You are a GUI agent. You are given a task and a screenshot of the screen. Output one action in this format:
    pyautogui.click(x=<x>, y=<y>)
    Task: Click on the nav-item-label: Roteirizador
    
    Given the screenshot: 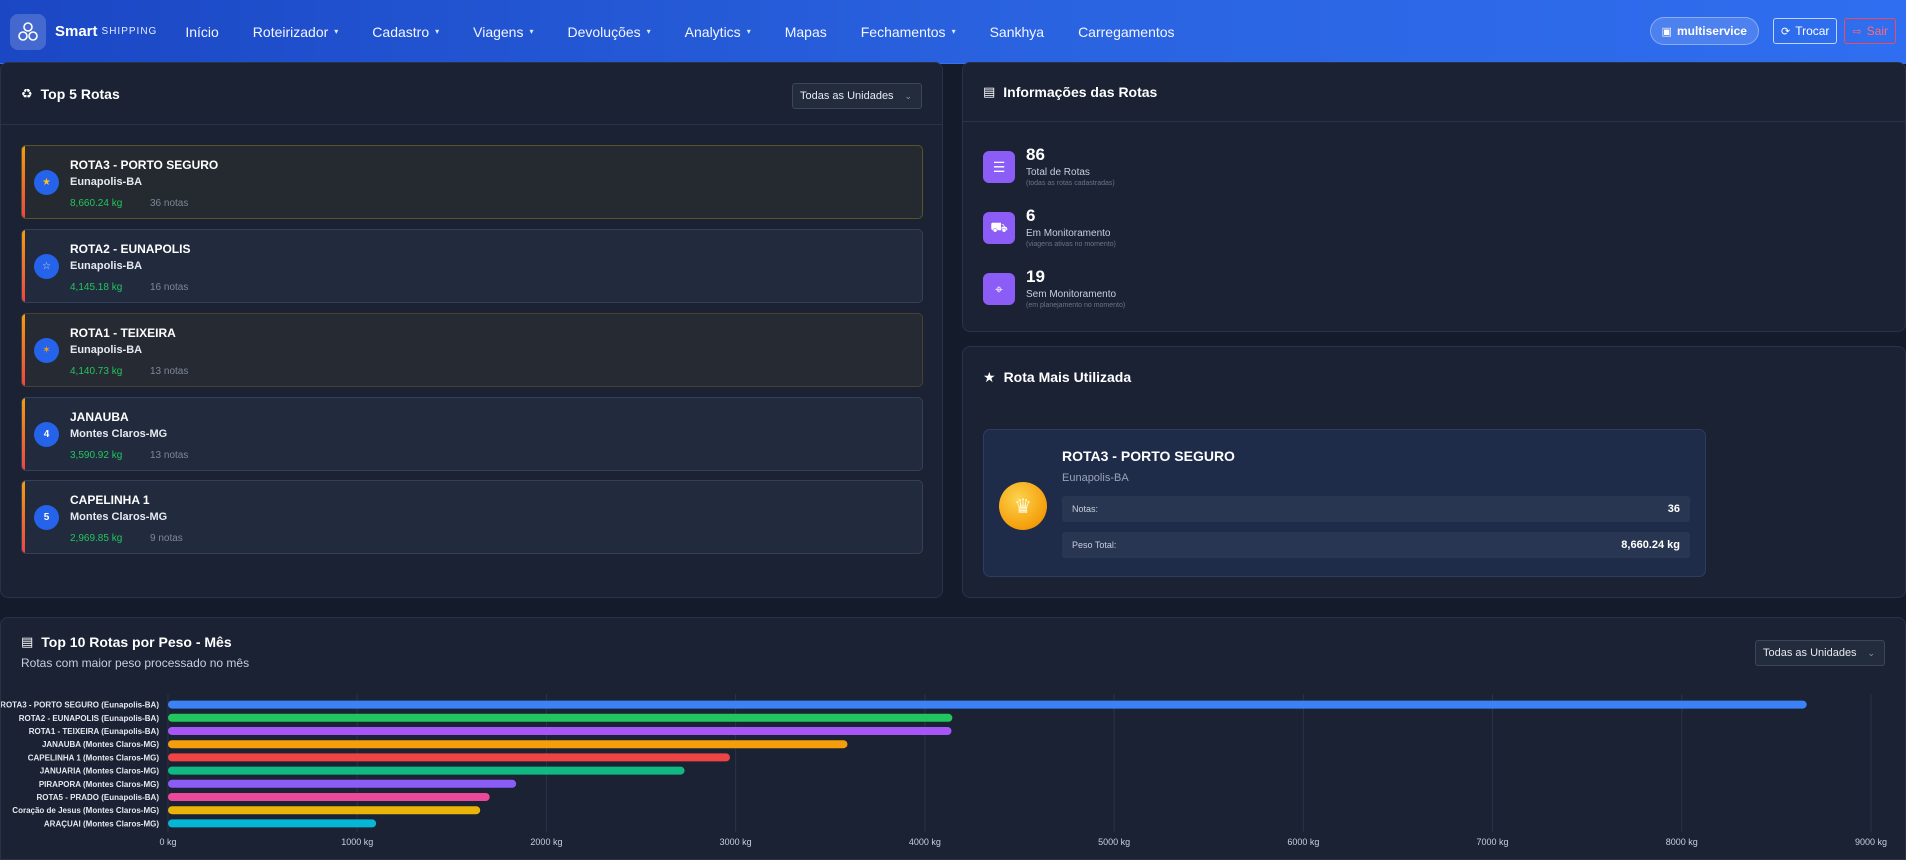 What is the action you would take?
    pyautogui.click(x=290, y=31)
    